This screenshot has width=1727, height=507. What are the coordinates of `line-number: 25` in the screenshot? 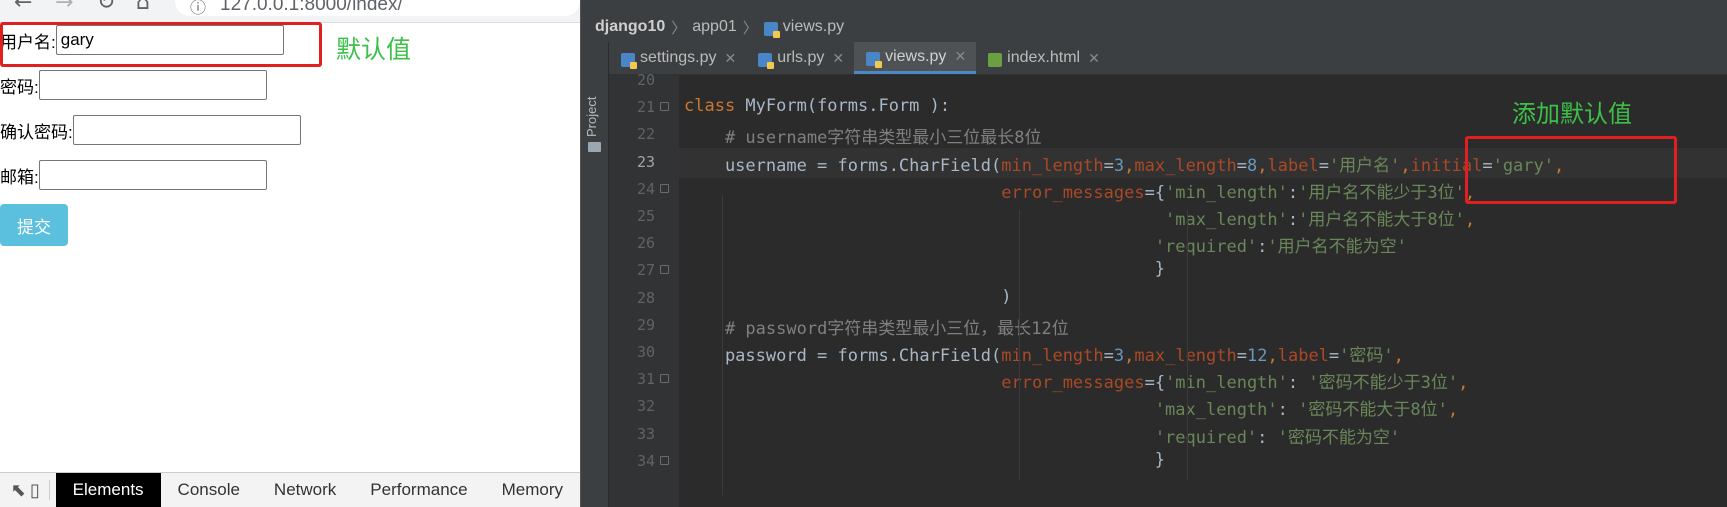 It's located at (645, 216).